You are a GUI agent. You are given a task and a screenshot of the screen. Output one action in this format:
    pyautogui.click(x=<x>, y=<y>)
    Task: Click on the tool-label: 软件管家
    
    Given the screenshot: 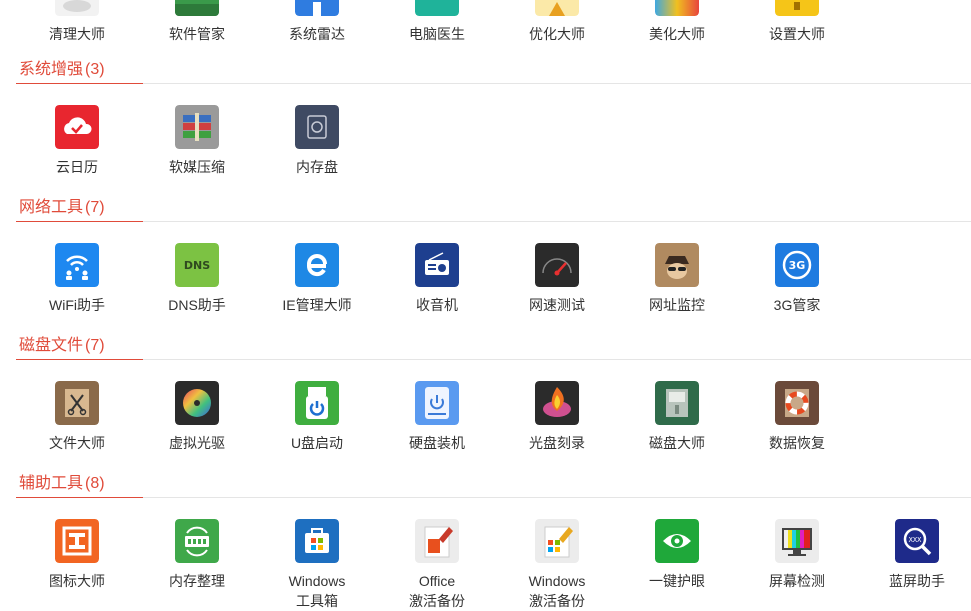 What is the action you would take?
    pyautogui.click(x=197, y=34)
    